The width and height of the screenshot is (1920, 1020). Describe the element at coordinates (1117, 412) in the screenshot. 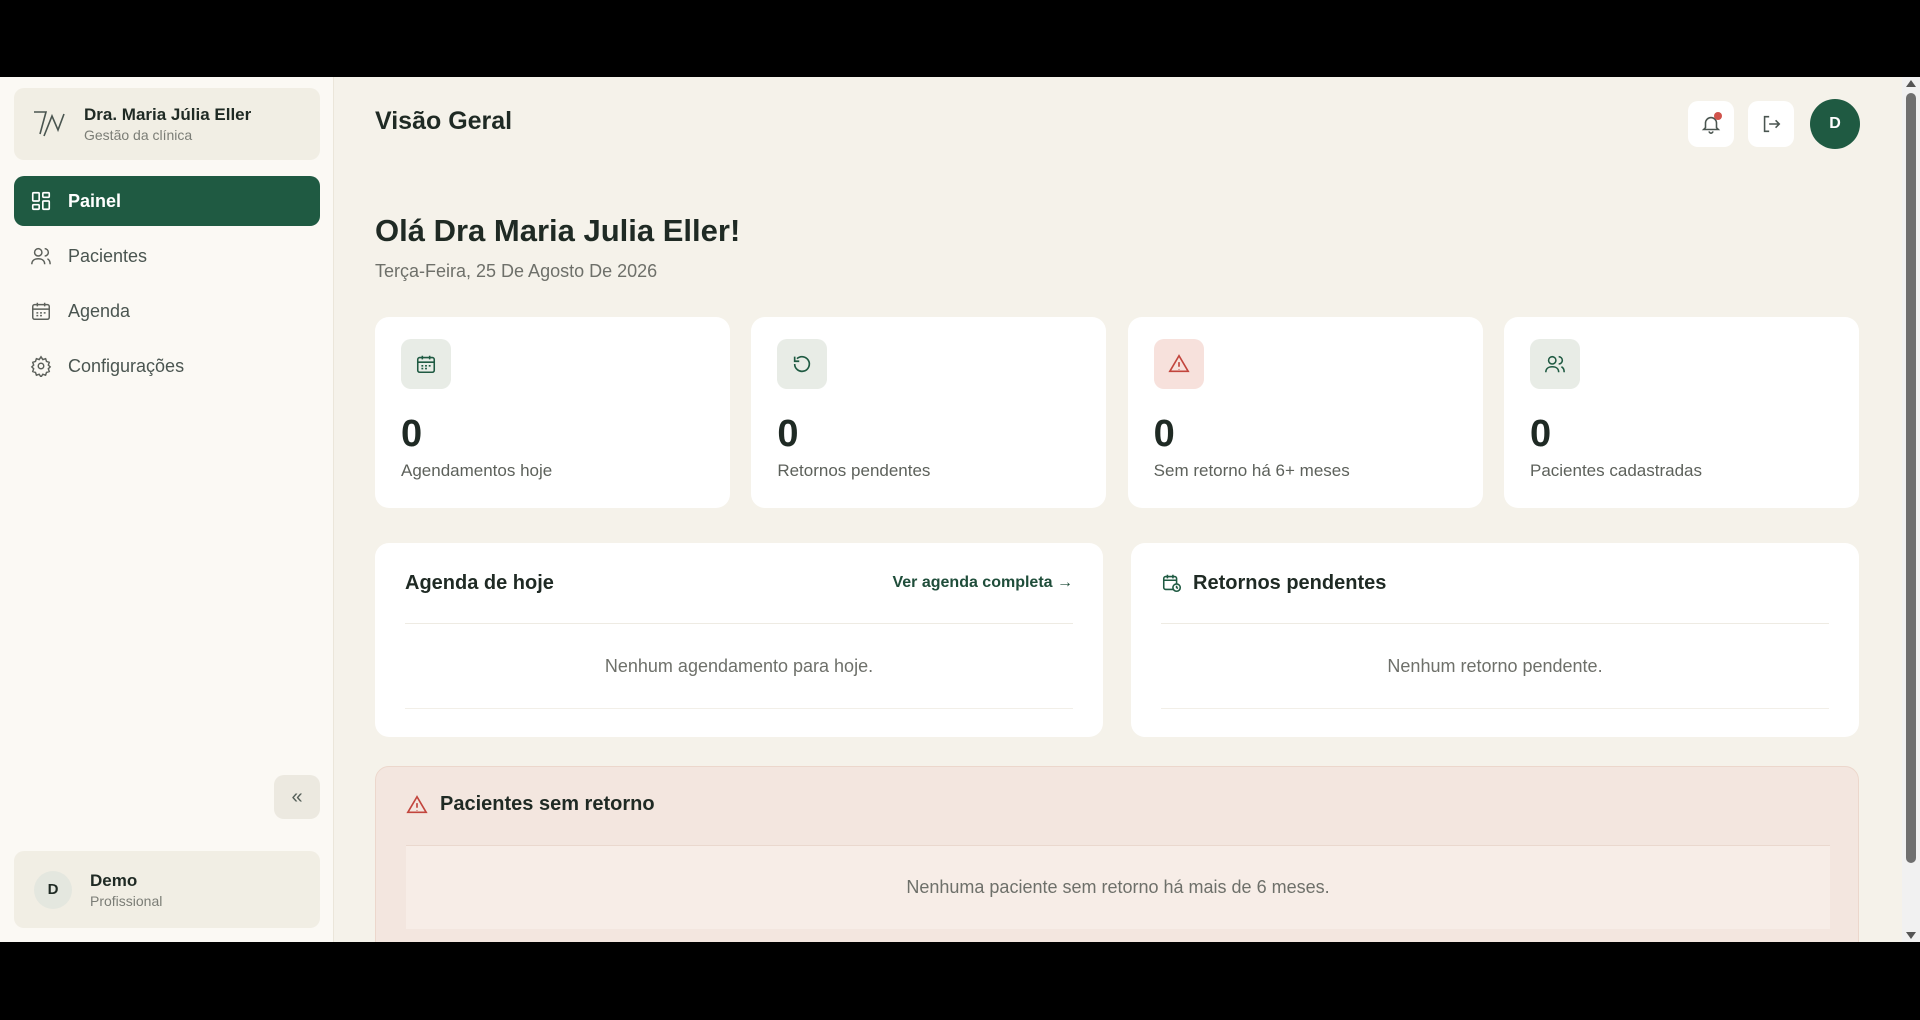

I see `stats-row: 0 Agendamentos hoje 0 Retornos pendentes` at that location.